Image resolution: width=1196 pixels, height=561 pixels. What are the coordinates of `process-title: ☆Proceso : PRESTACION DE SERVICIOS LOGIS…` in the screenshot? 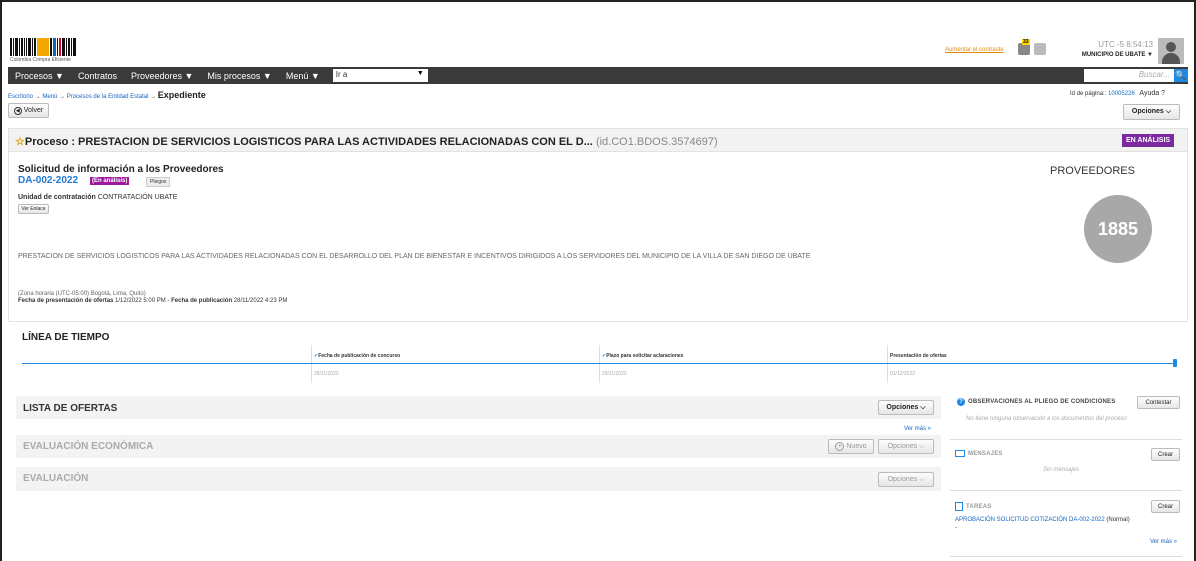 It's located at (366, 141).